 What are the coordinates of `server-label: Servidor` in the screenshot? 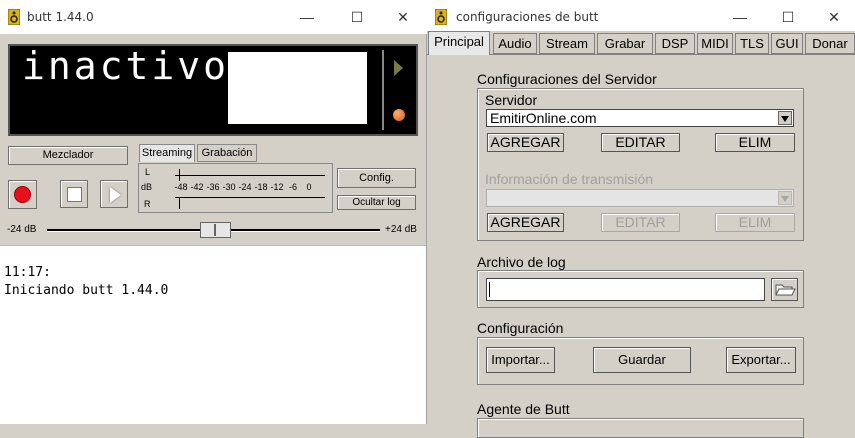 It's located at (511, 100).